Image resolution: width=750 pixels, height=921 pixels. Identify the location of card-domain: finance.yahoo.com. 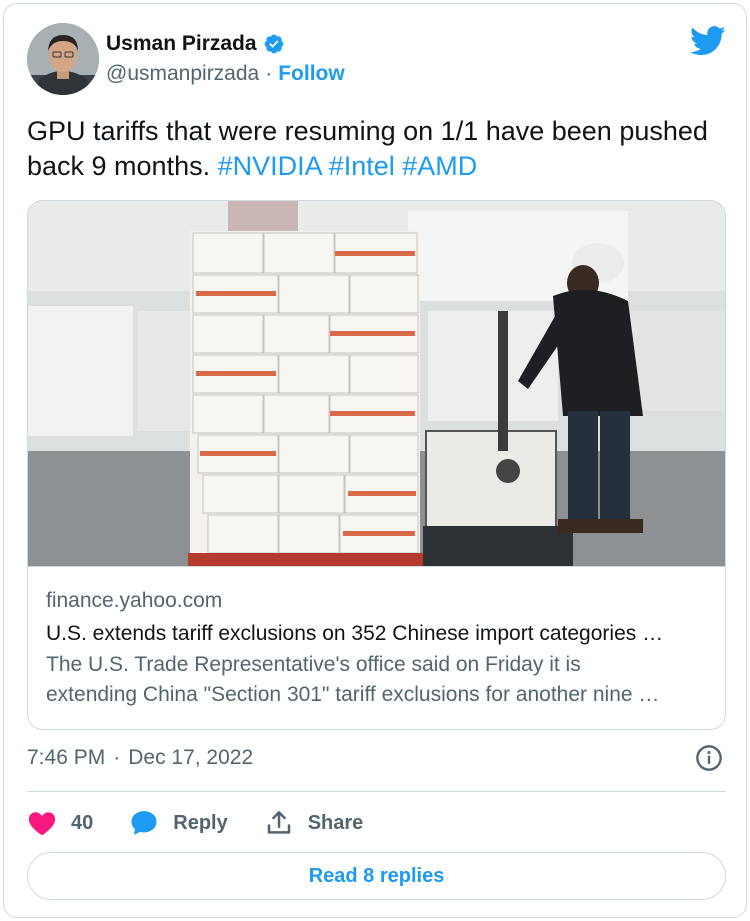
(134, 600).